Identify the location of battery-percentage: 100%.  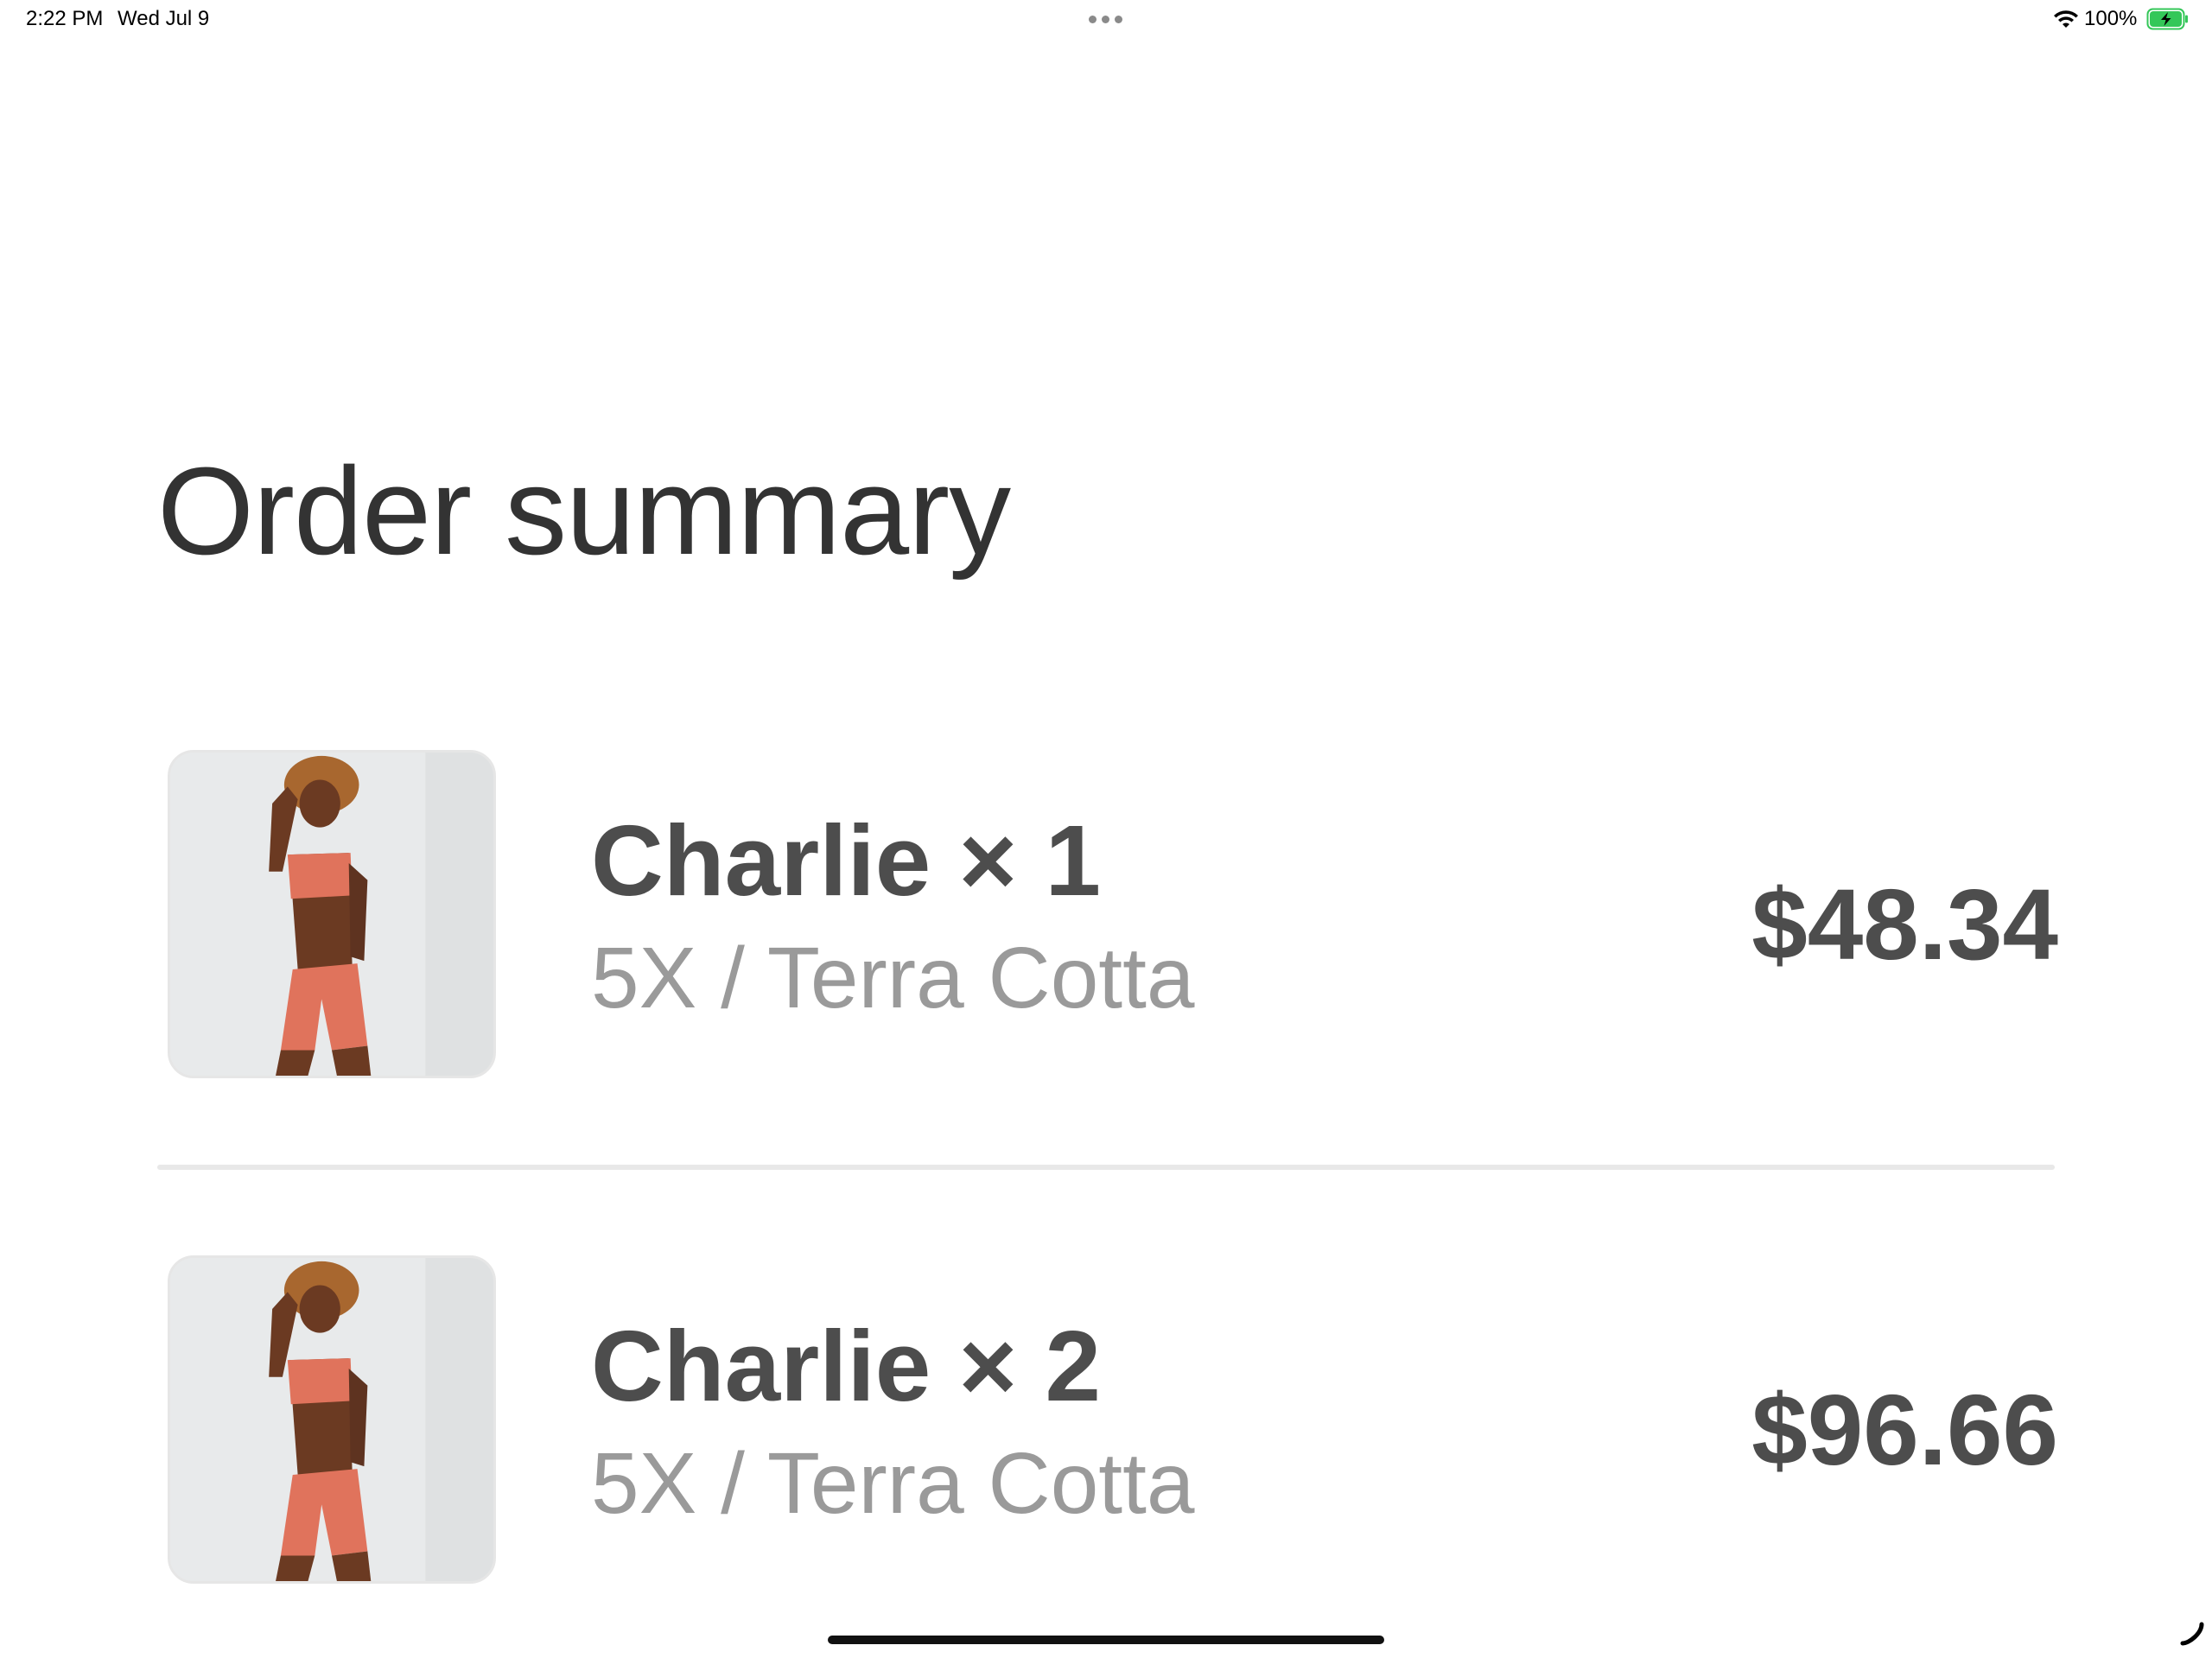
(2111, 18).